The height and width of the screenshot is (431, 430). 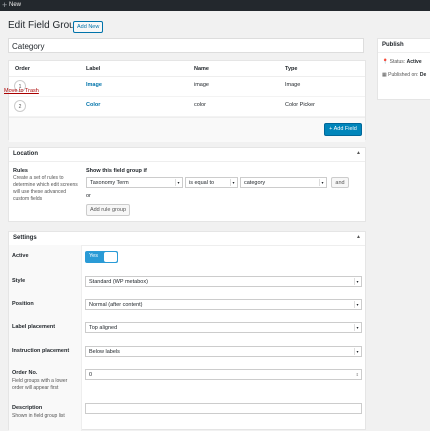 I want to click on description-help: Shown in field group list, so click(x=38, y=416).